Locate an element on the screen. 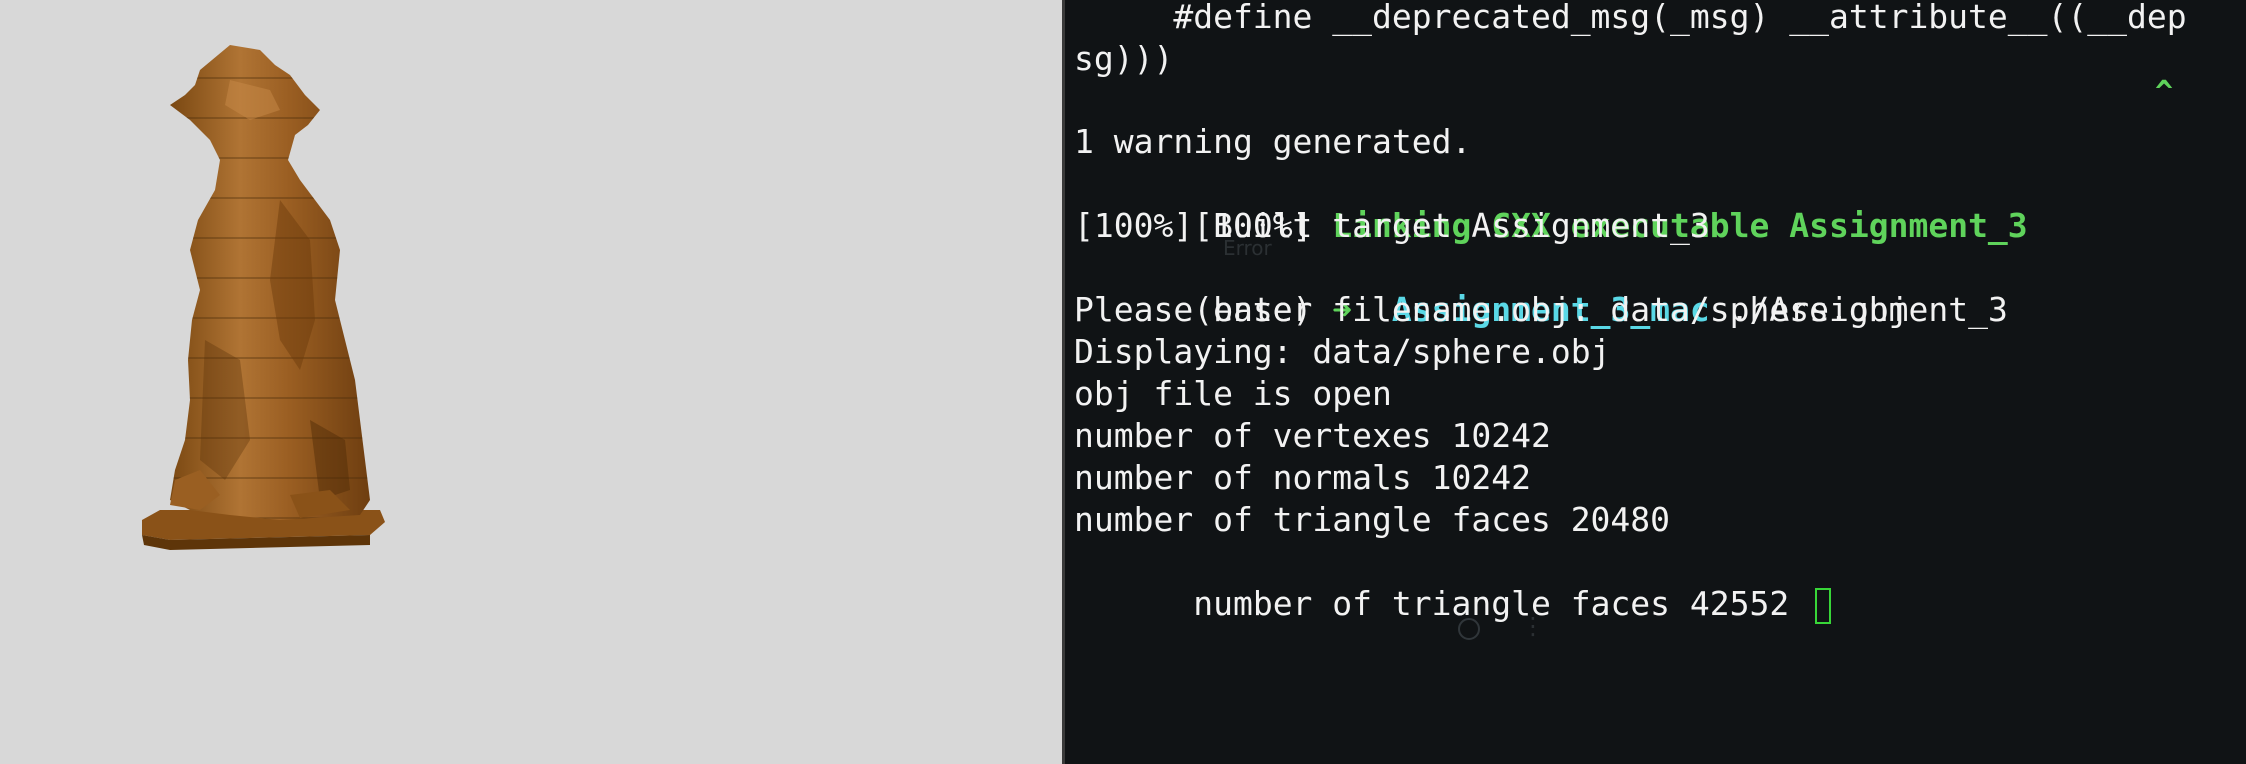 This screenshot has height=764, width=2246. terminal-line: sg))) is located at coordinates (1124, 58).